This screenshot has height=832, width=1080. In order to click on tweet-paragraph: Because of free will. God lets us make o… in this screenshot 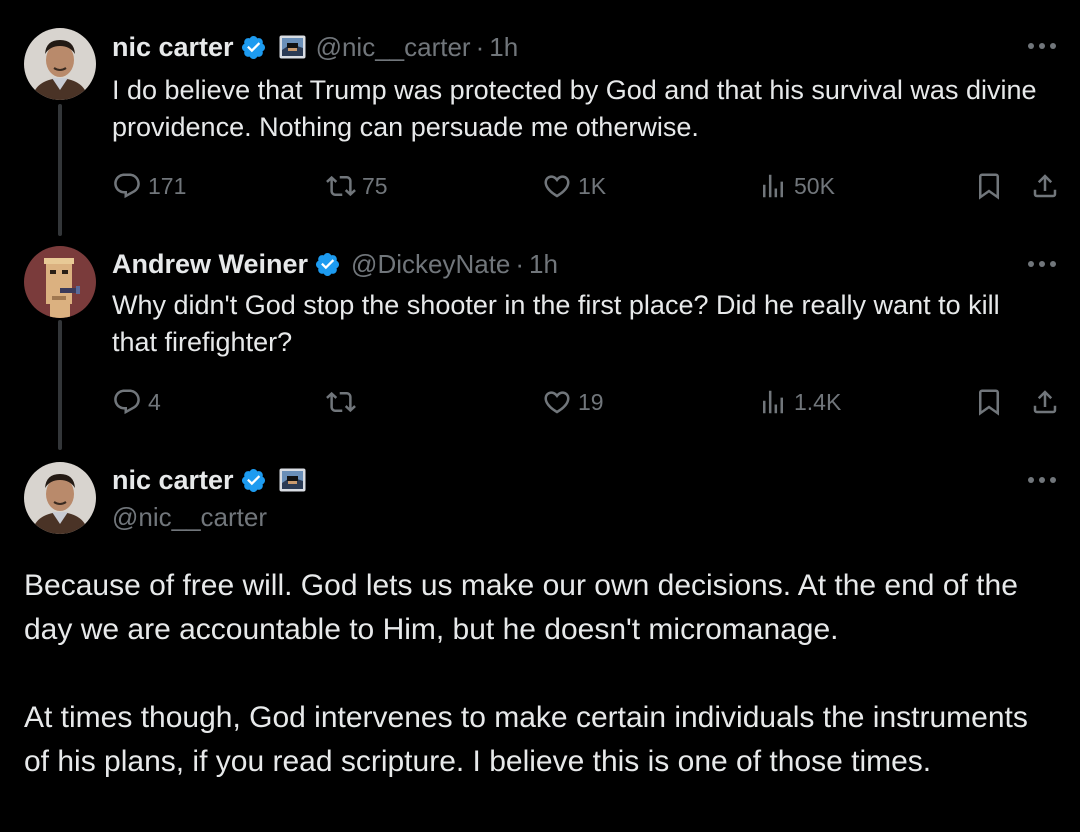, I will do `click(521, 607)`.